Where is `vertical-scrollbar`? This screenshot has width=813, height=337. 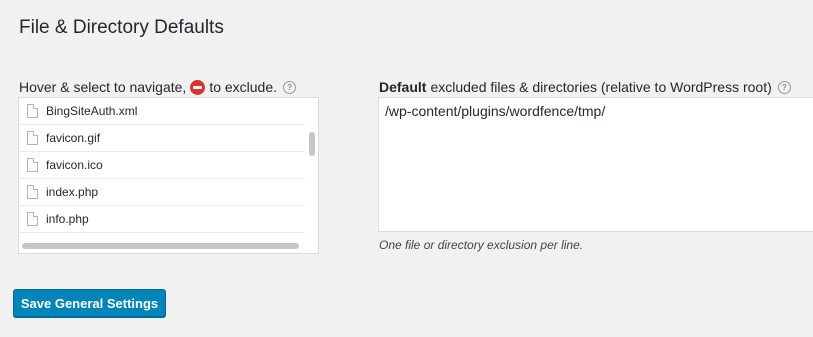 vertical-scrollbar is located at coordinates (312, 144).